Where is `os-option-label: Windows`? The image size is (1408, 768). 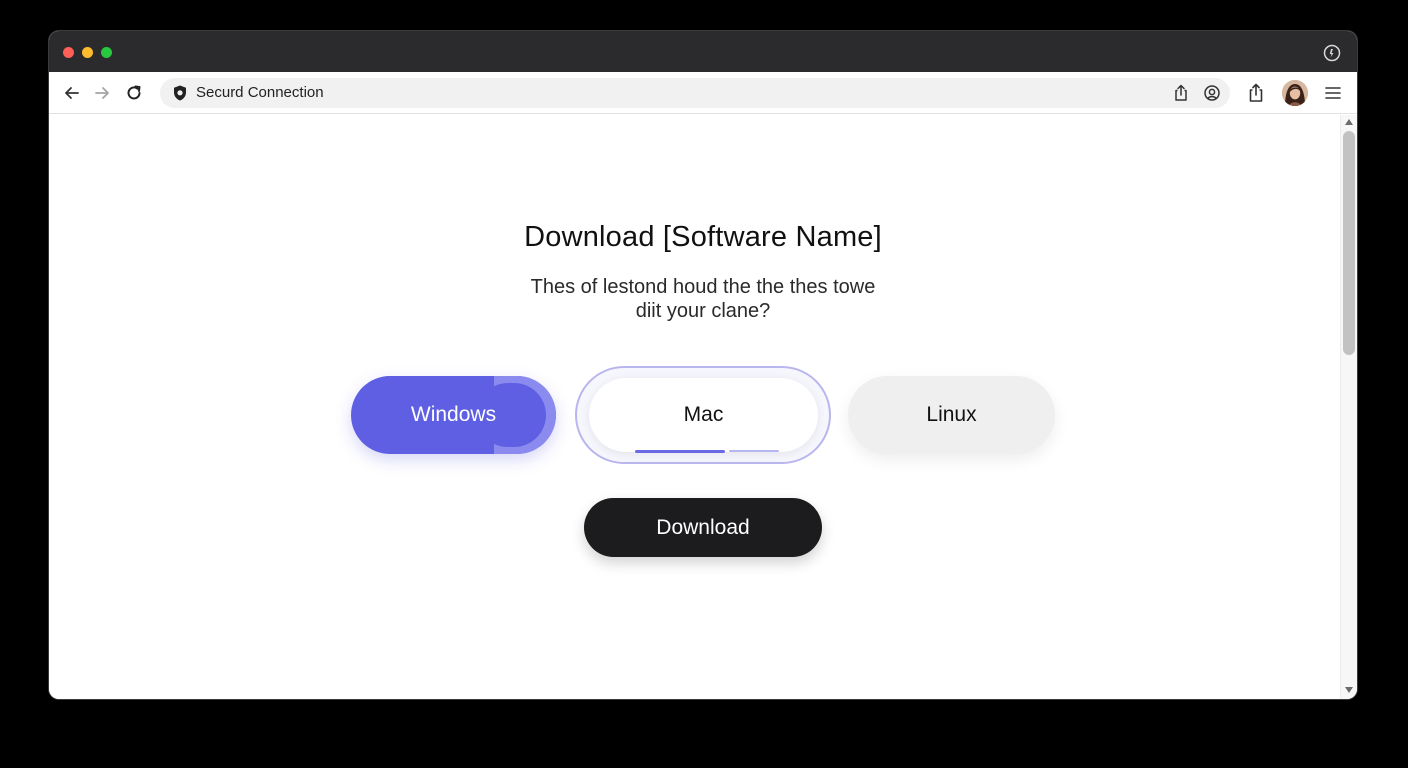 os-option-label: Windows is located at coordinates (453, 414).